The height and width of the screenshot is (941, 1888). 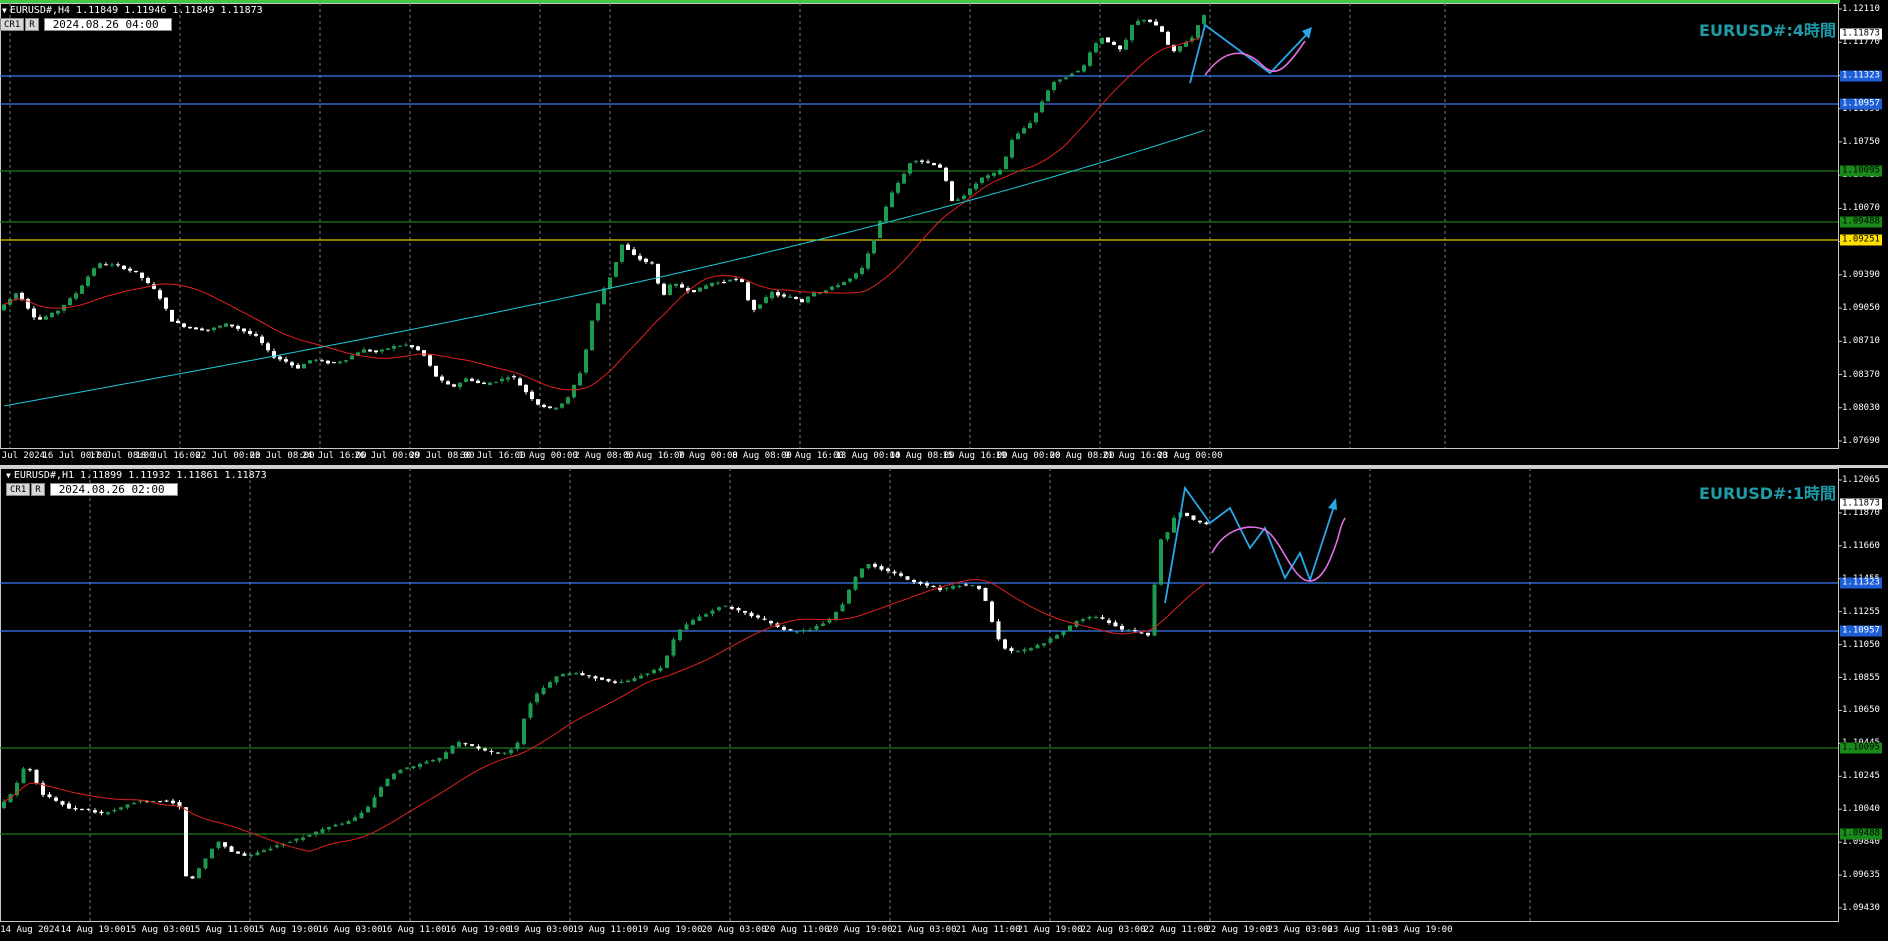 What do you see at coordinates (1861, 834) in the screenshot?
I see `level-tag: 1.09488` at bounding box center [1861, 834].